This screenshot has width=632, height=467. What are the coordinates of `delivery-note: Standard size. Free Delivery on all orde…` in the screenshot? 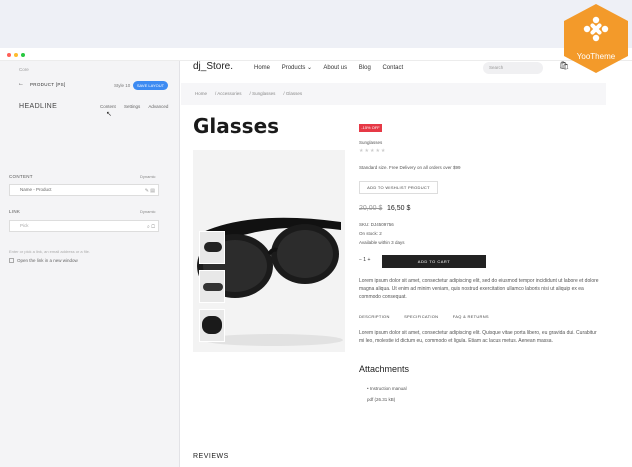 It's located at (410, 167).